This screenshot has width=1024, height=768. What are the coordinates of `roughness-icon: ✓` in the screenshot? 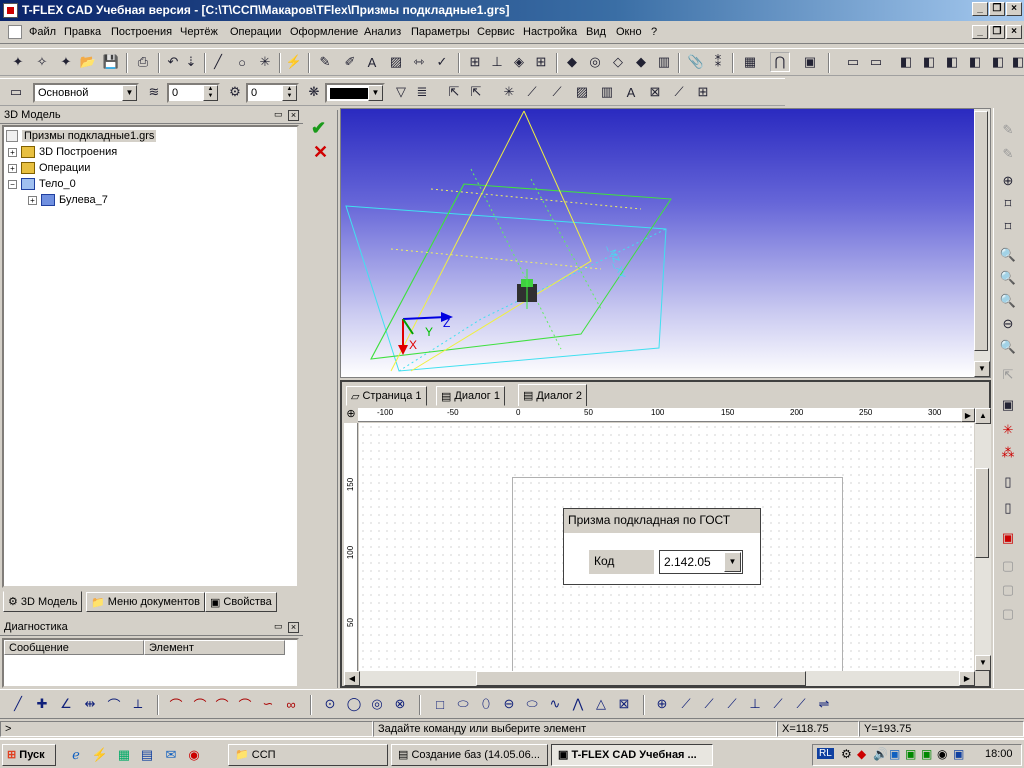 It's located at (442, 62).